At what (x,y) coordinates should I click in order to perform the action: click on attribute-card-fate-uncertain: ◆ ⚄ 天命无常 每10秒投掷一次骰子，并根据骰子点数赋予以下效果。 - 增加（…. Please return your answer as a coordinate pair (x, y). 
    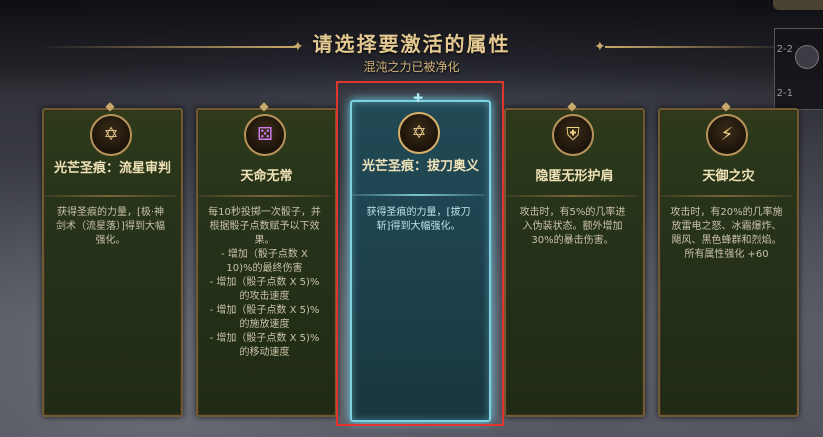
    Looking at the image, I should click on (266, 258).